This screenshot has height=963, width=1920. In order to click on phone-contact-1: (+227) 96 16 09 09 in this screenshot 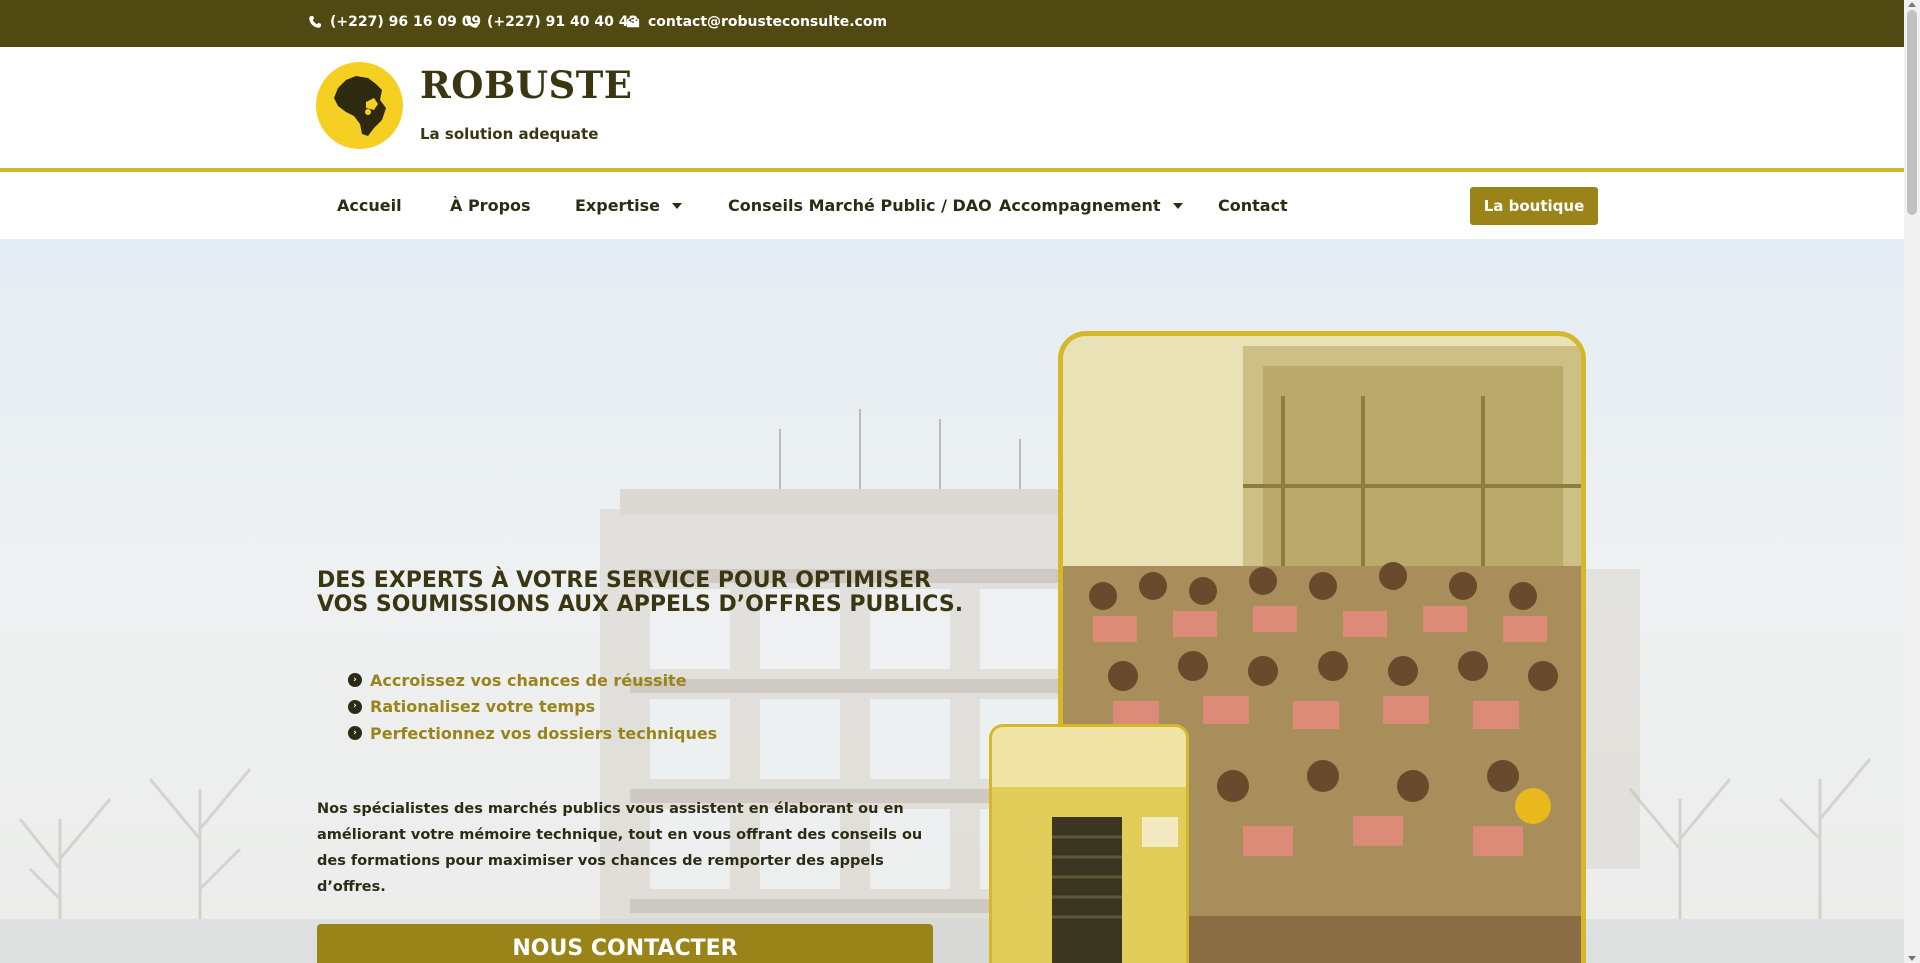, I will do `click(394, 22)`.